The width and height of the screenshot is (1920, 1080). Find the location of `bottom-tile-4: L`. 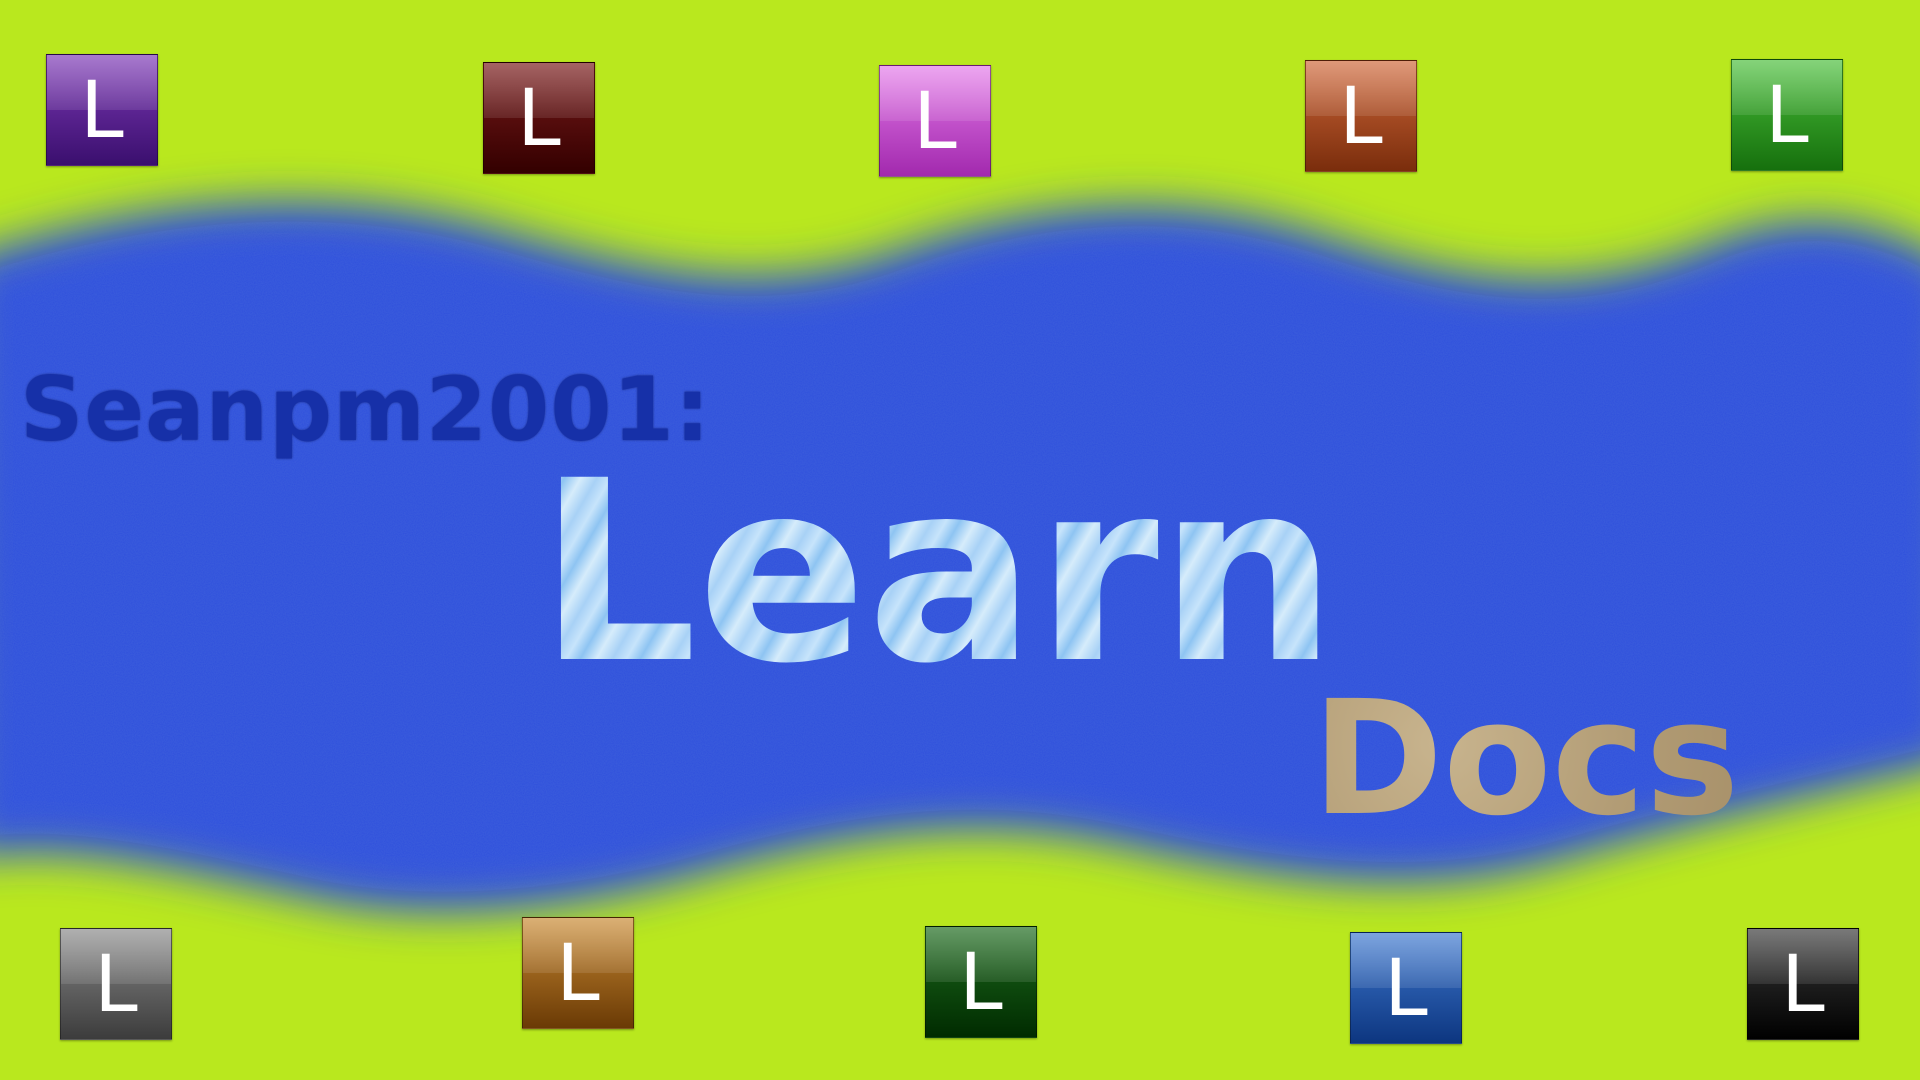

bottom-tile-4: L is located at coordinates (1406, 988).